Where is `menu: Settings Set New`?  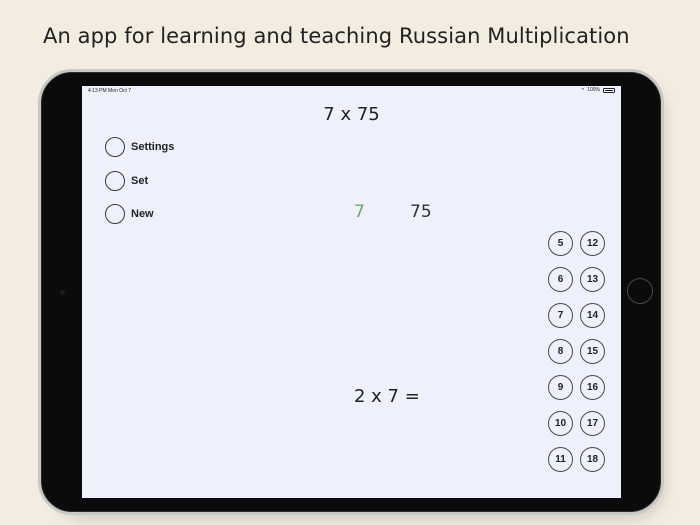
menu: Settings Set New is located at coordinates (139, 186).